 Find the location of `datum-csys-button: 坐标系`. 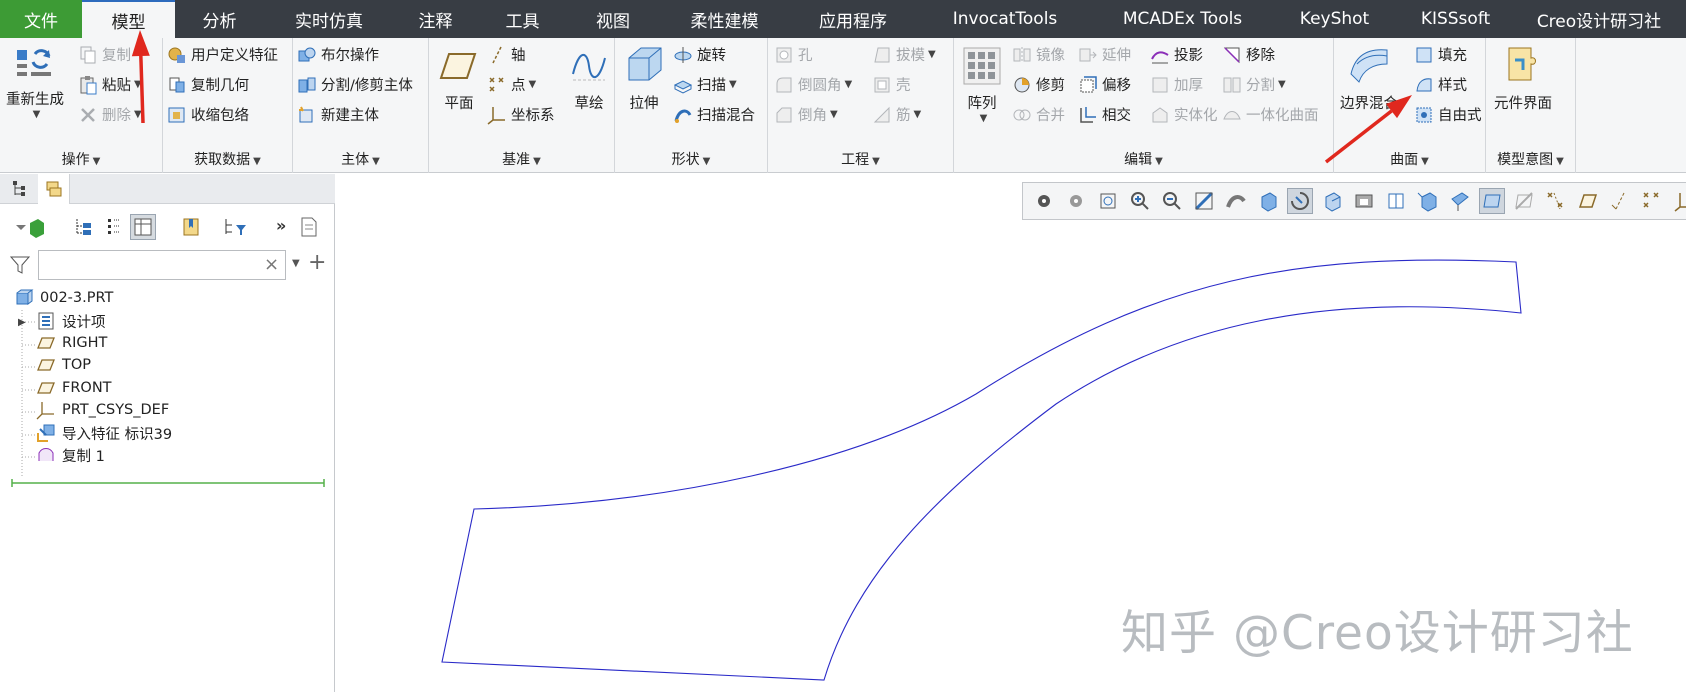

datum-csys-button: 坐标系 is located at coordinates (521, 114).